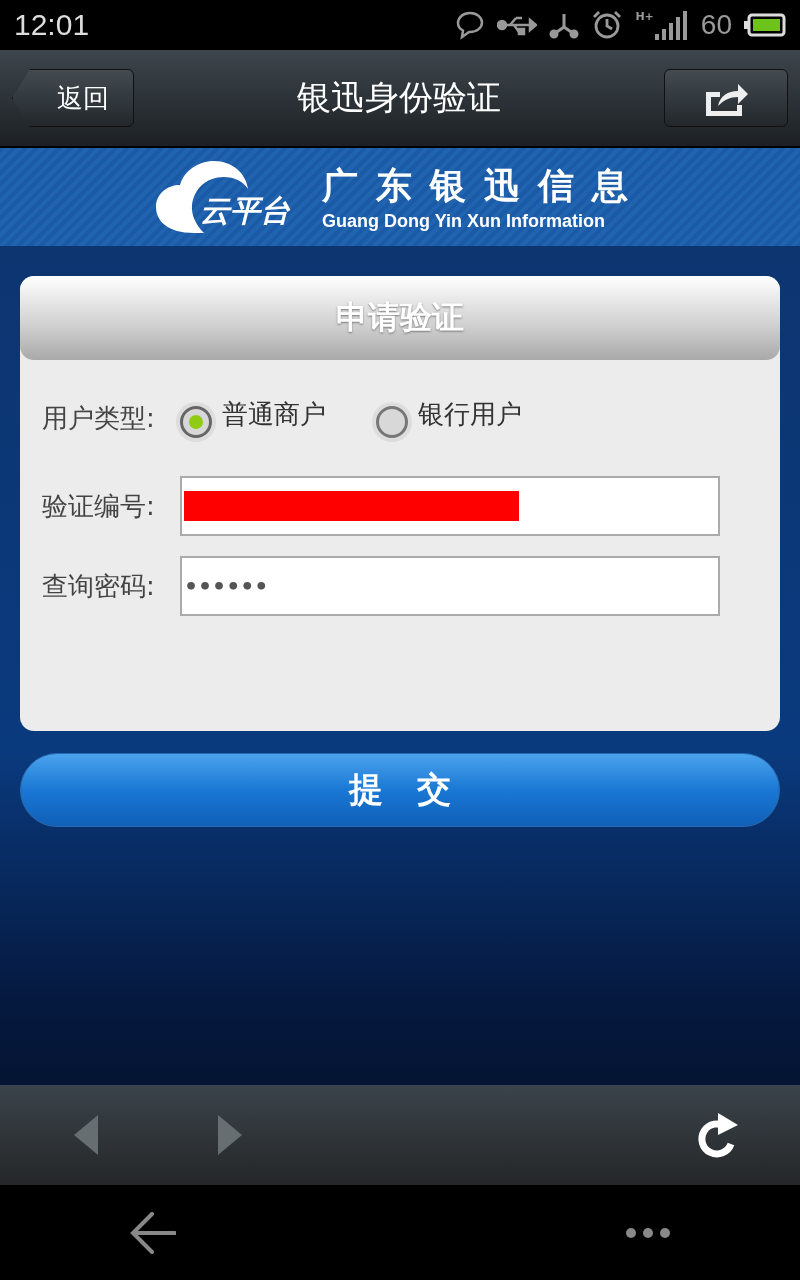  What do you see at coordinates (463, 221) in the screenshot?
I see `company-subtitle: Guang Dong Yin Xun Information` at bounding box center [463, 221].